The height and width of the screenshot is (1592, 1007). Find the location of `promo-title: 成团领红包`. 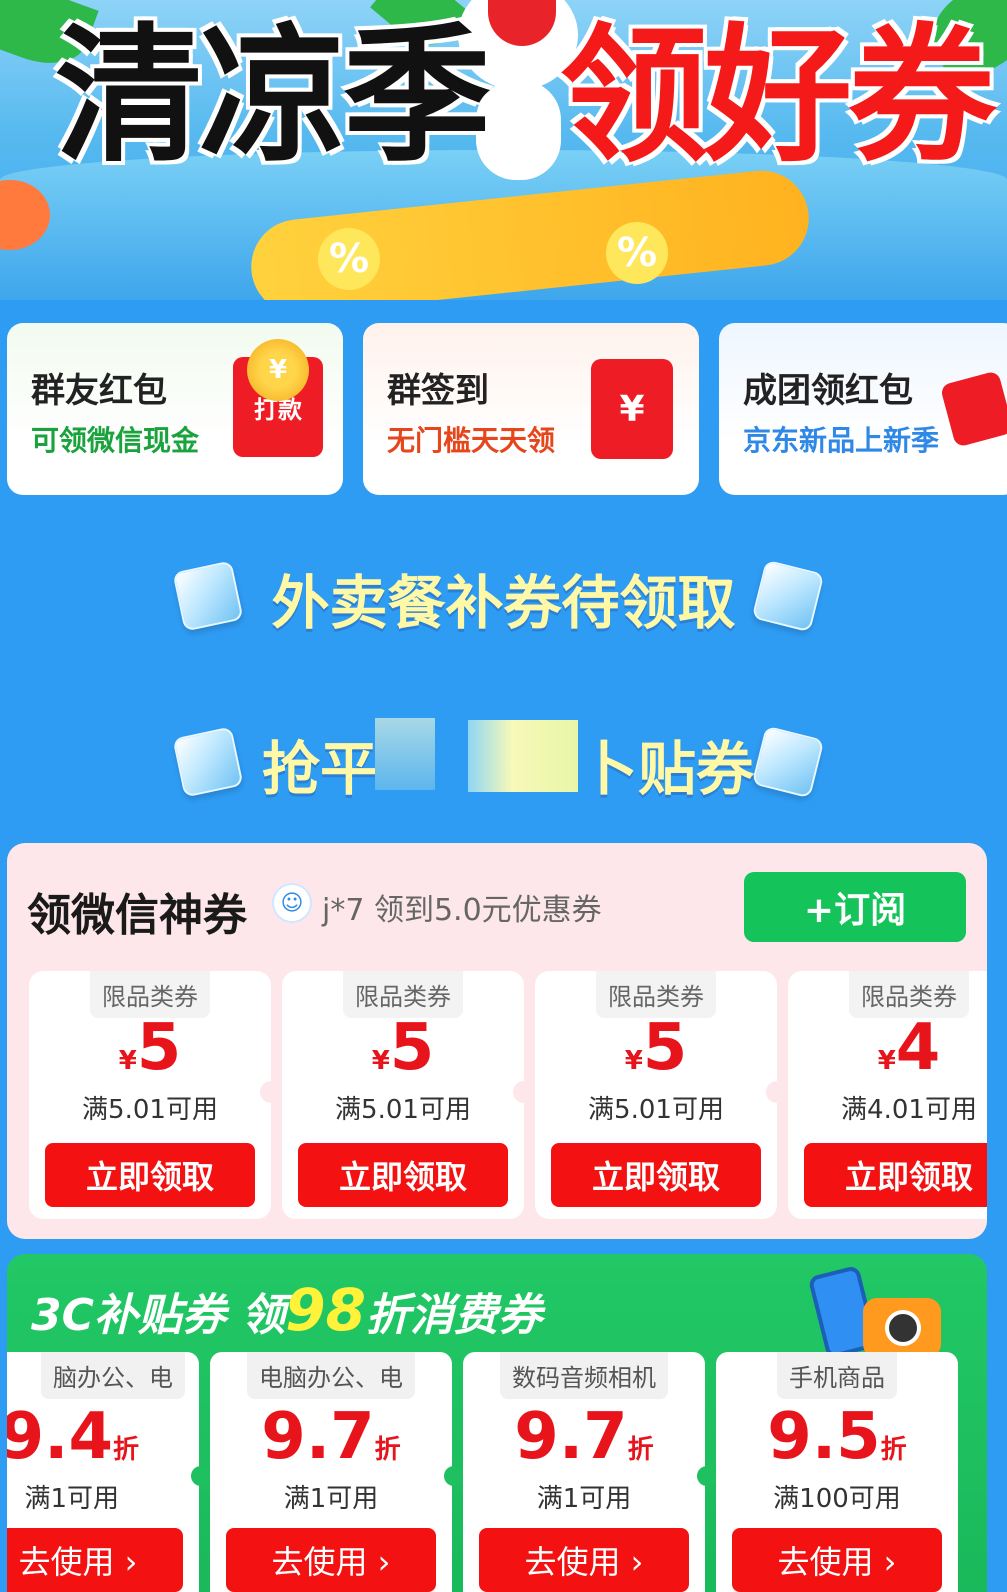

promo-title: 成团领红包 is located at coordinates (828, 391).